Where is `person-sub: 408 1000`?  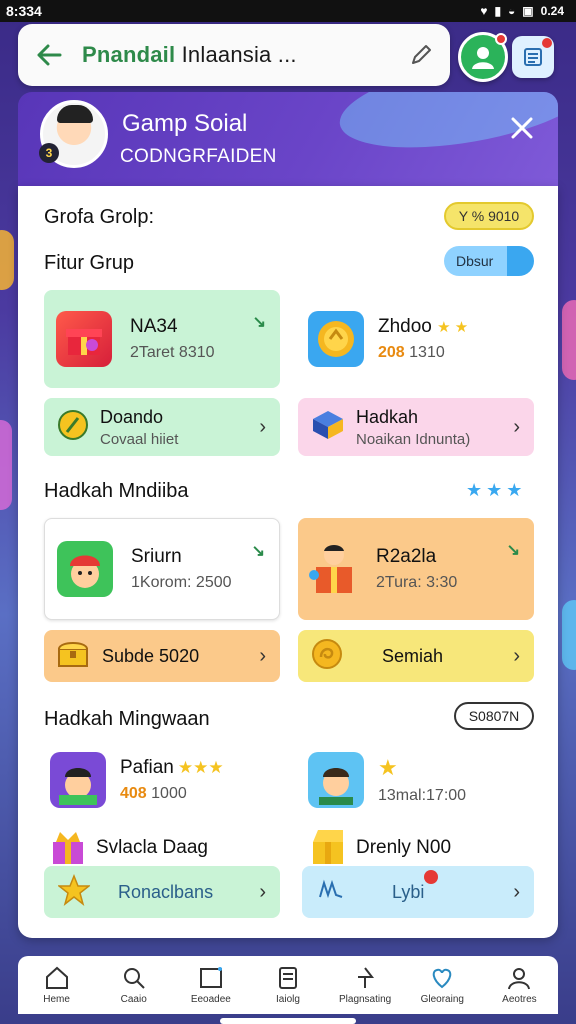
person-sub: 408 1000 is located at coordinates (172, 794).